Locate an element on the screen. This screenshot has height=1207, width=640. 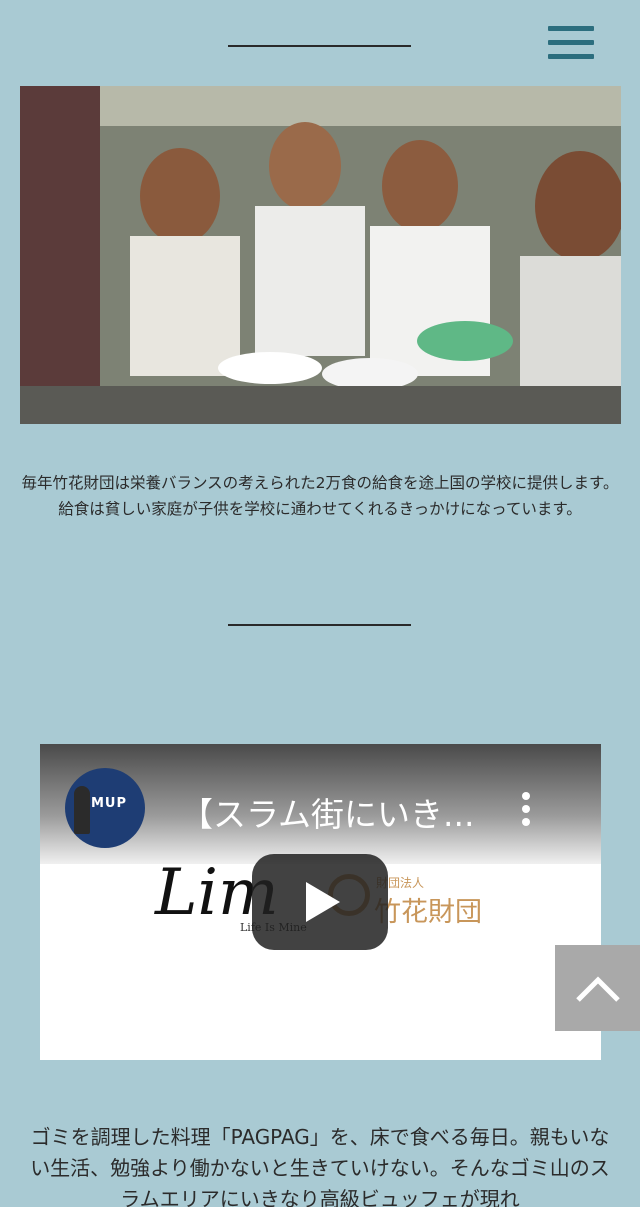
channel-avatar: MUP is located at coordinates (105, 808).